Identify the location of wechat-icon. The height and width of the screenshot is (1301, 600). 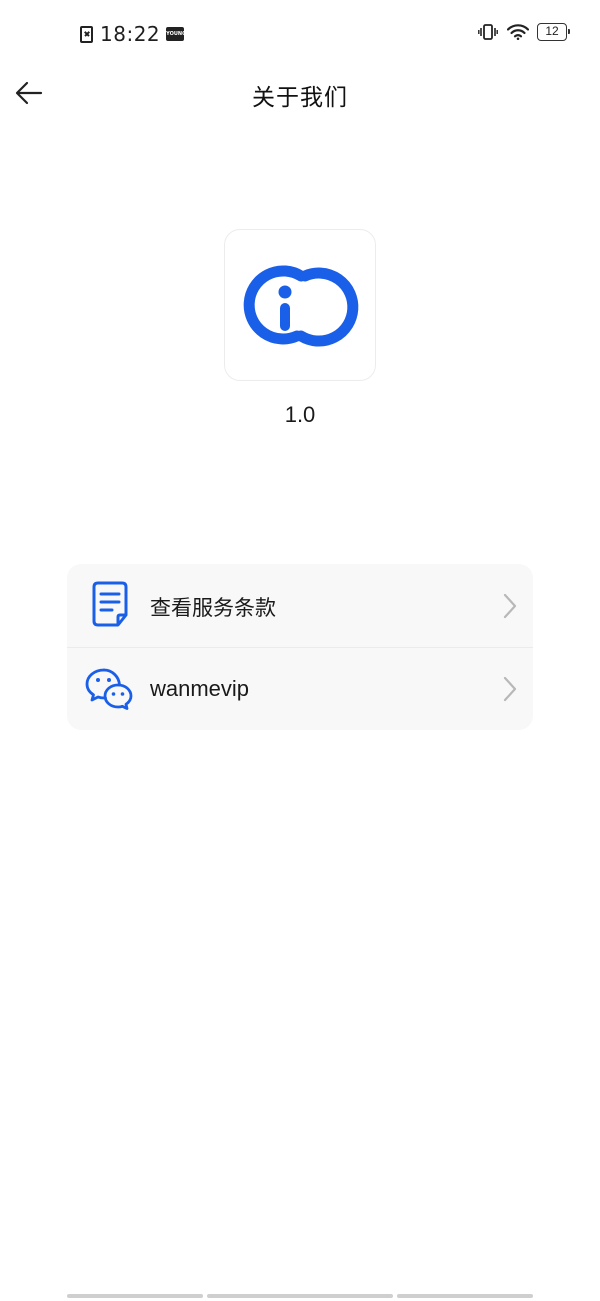
(109, 689).